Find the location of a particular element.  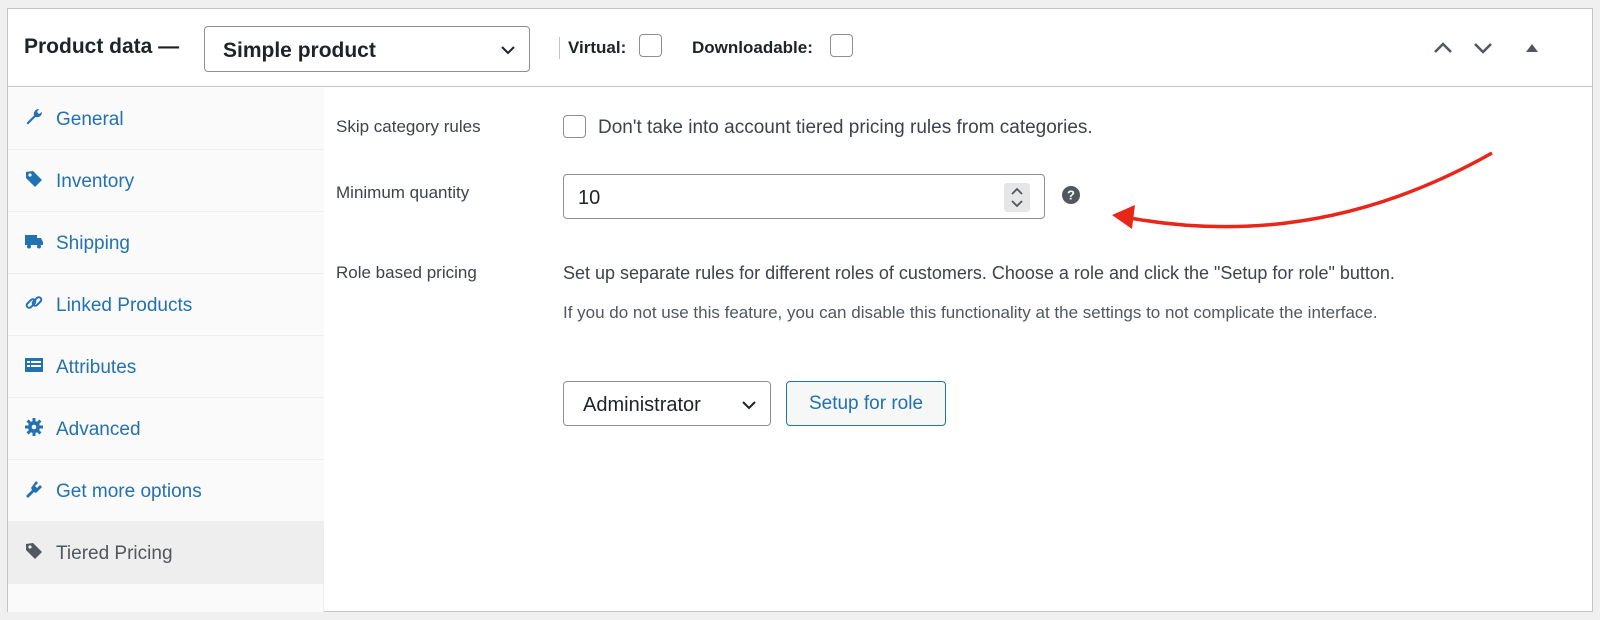

virtual-label: Virtual: is located at coordinates (597, 47).